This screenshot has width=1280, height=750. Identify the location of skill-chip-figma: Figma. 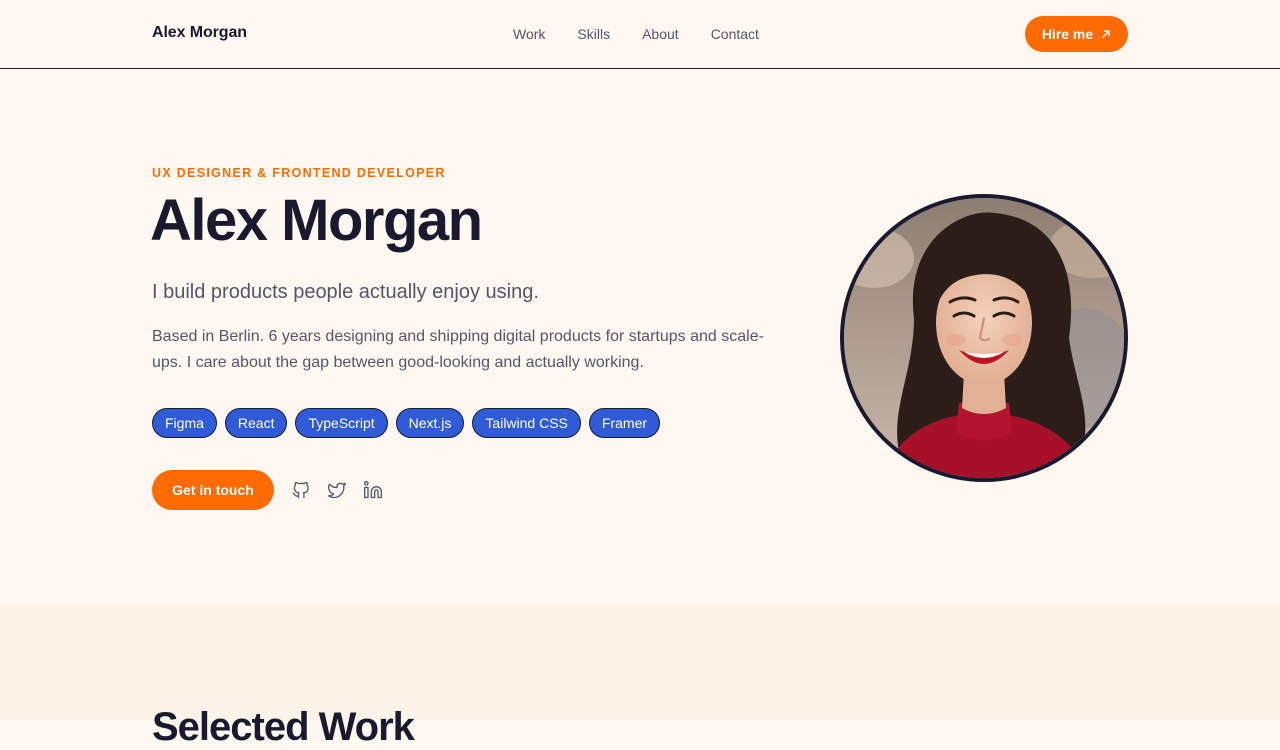
(184, 423).